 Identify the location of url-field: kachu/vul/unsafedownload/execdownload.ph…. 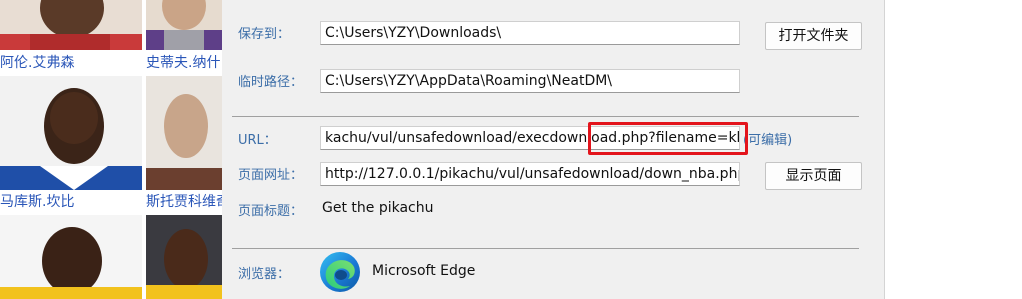
(530, 138).